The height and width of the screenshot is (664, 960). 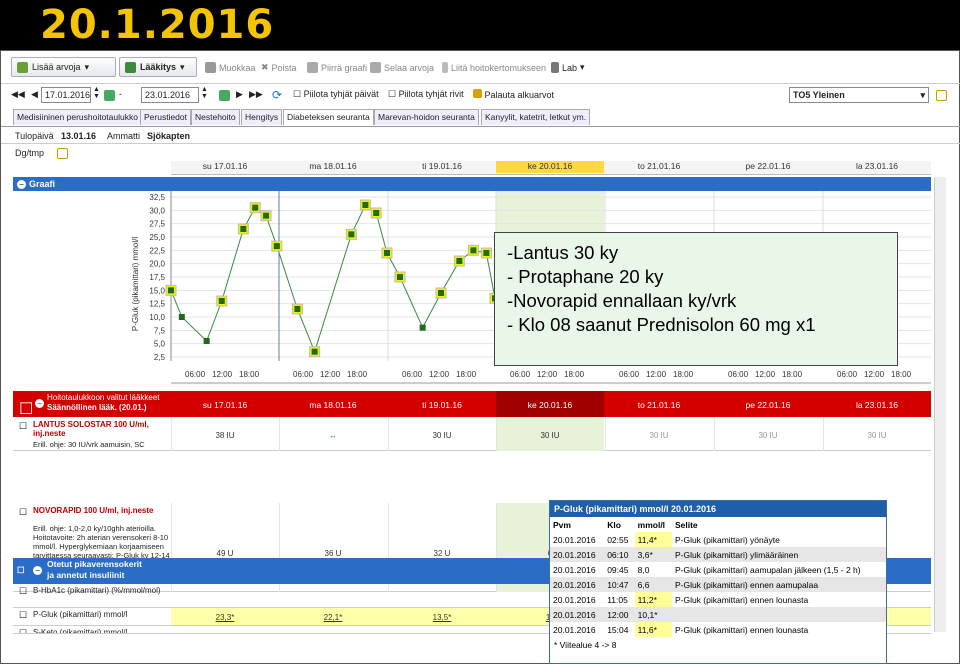 I want to click on measure-value: 13,5*, so click(x=442, y=617).